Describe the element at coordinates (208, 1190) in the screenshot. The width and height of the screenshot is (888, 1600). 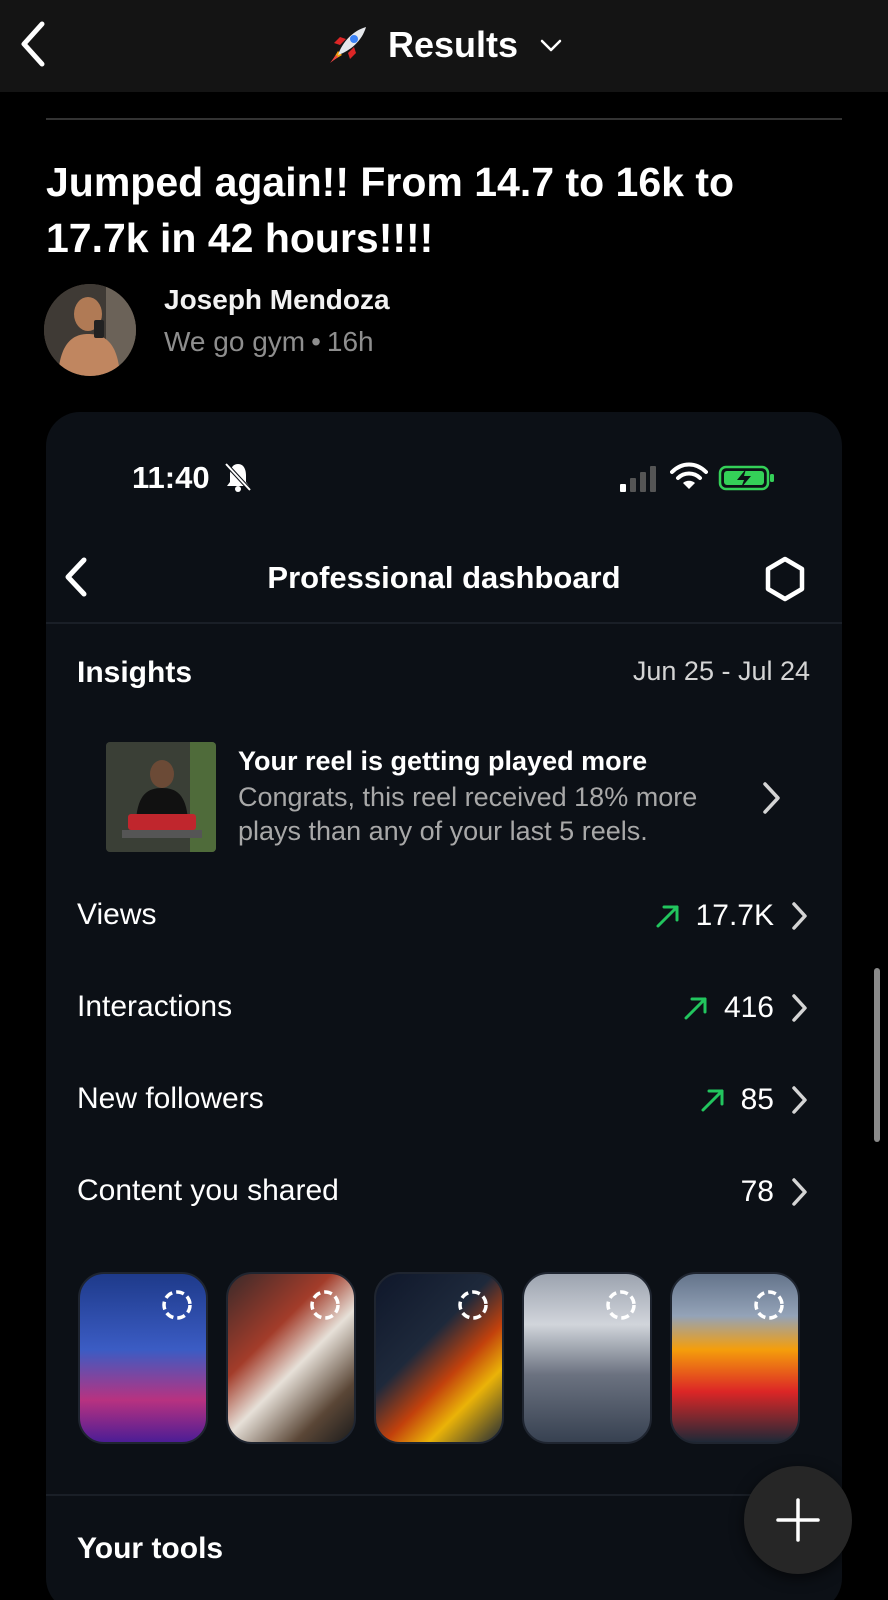
I see `metric-label: Content you shared` at that location.